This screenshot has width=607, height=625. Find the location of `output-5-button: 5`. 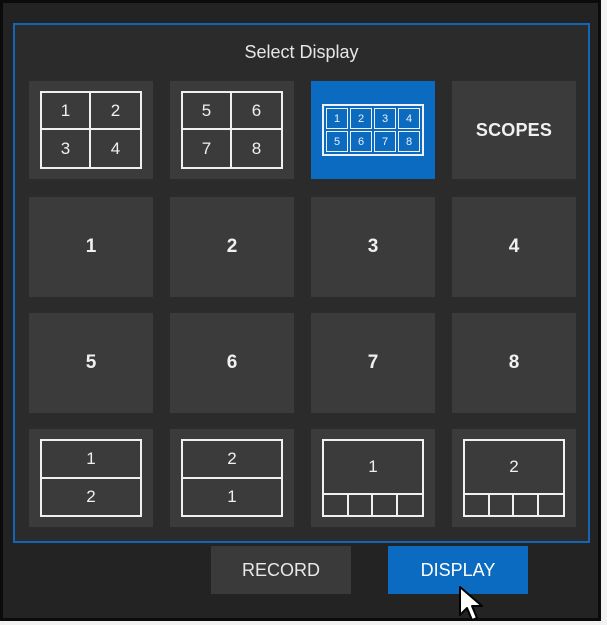

output-5-button: 5 is located at coordinates (91, 363).